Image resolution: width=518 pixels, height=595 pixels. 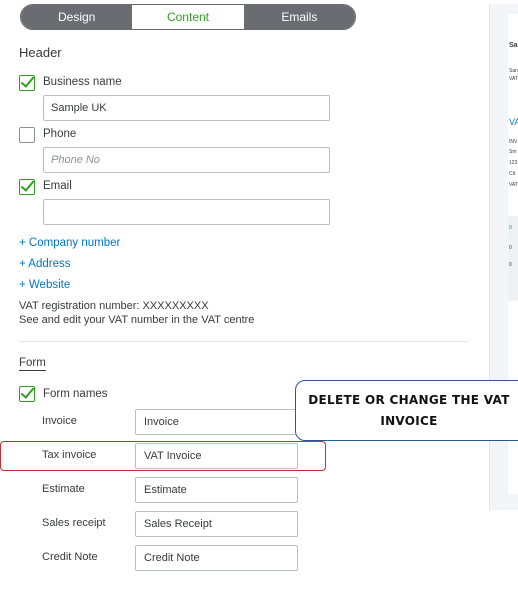 What do you see at coordinates (243, 341) in the screenshot?
I see `section-divider` at bounding box center [243, 341].